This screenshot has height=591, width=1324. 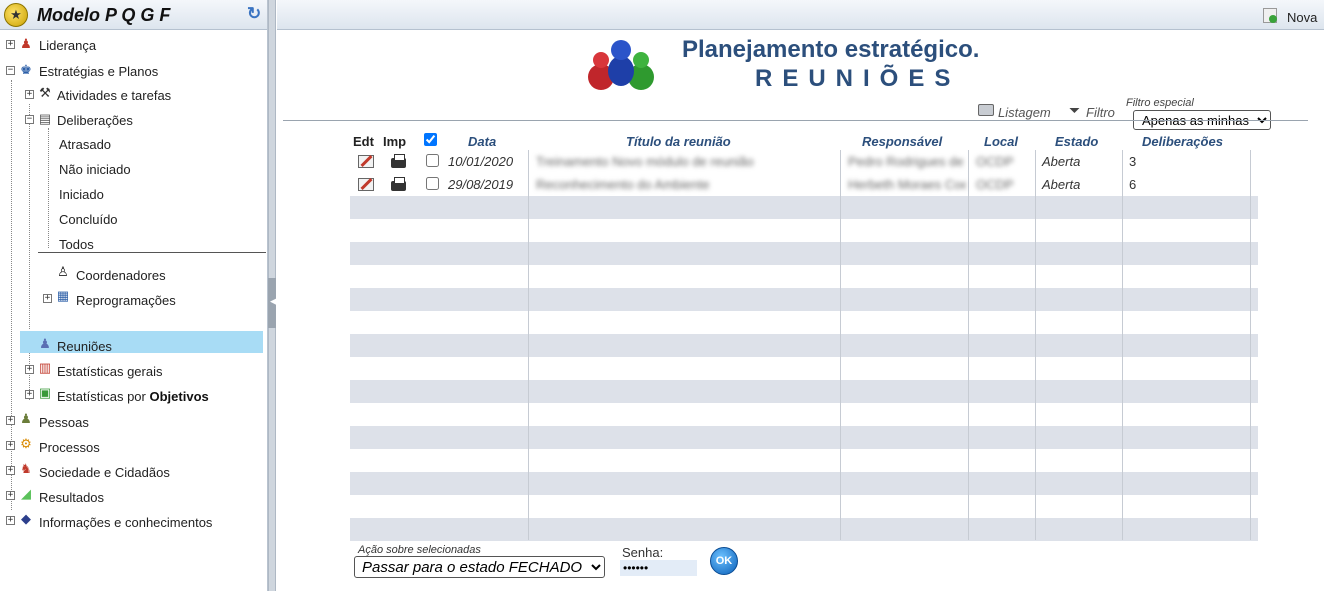 I want to click on expand-sociedade-icon: +, so click(x=10, y=470).